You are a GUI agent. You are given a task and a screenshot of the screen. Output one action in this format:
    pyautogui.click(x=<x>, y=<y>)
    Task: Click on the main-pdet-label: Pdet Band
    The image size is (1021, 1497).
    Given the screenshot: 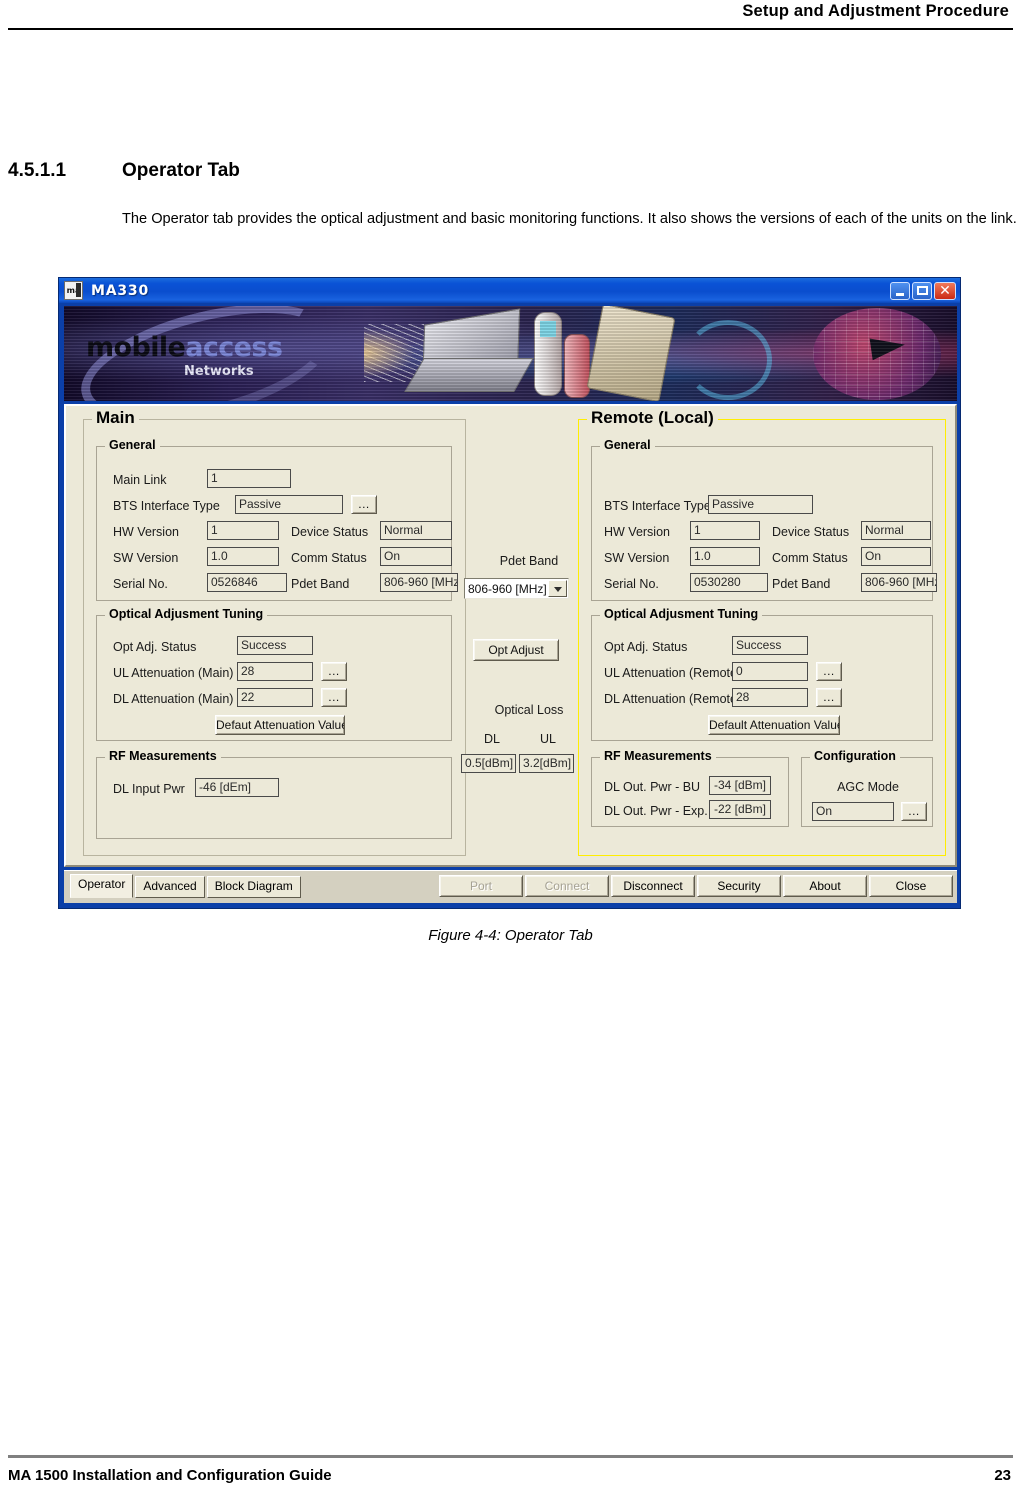 What is the action you would take?
    pyautogui.click(x=320, y=584)
    